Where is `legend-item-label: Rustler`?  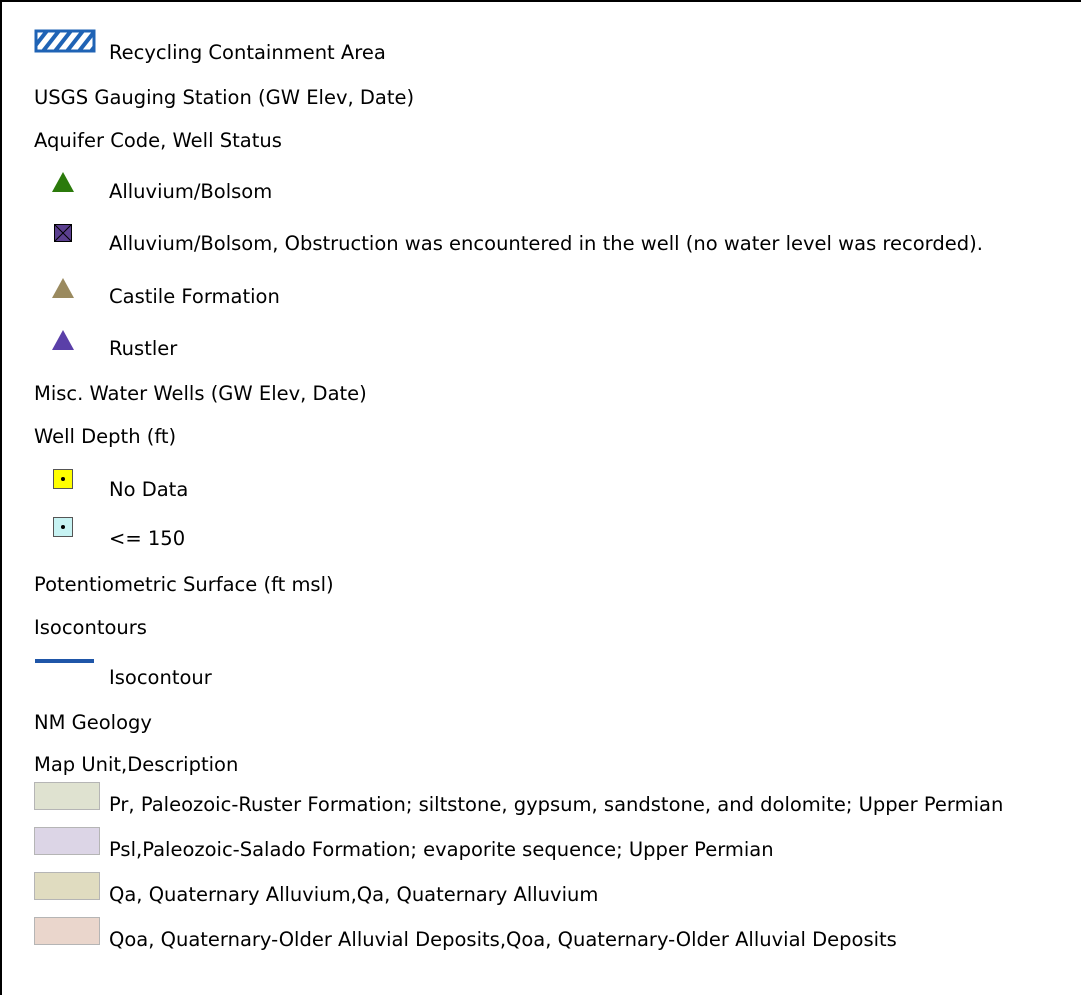
legend-item-label: Rustler is located at coordinates (143, 348).